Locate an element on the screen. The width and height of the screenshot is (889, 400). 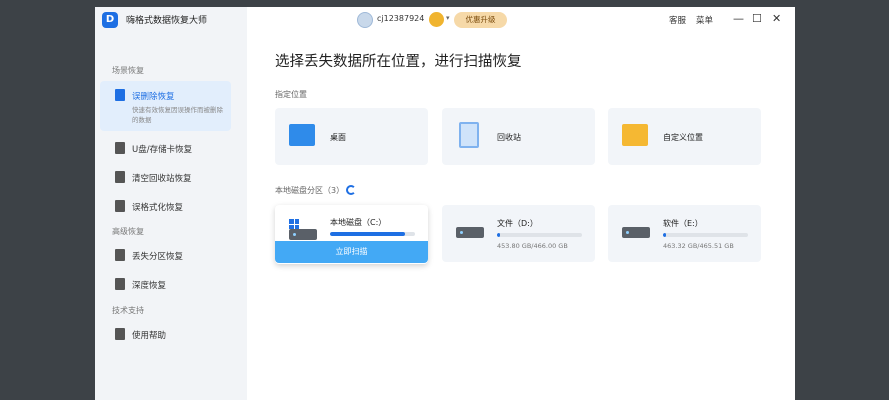
file-icon is located at coordinates (120, 95).